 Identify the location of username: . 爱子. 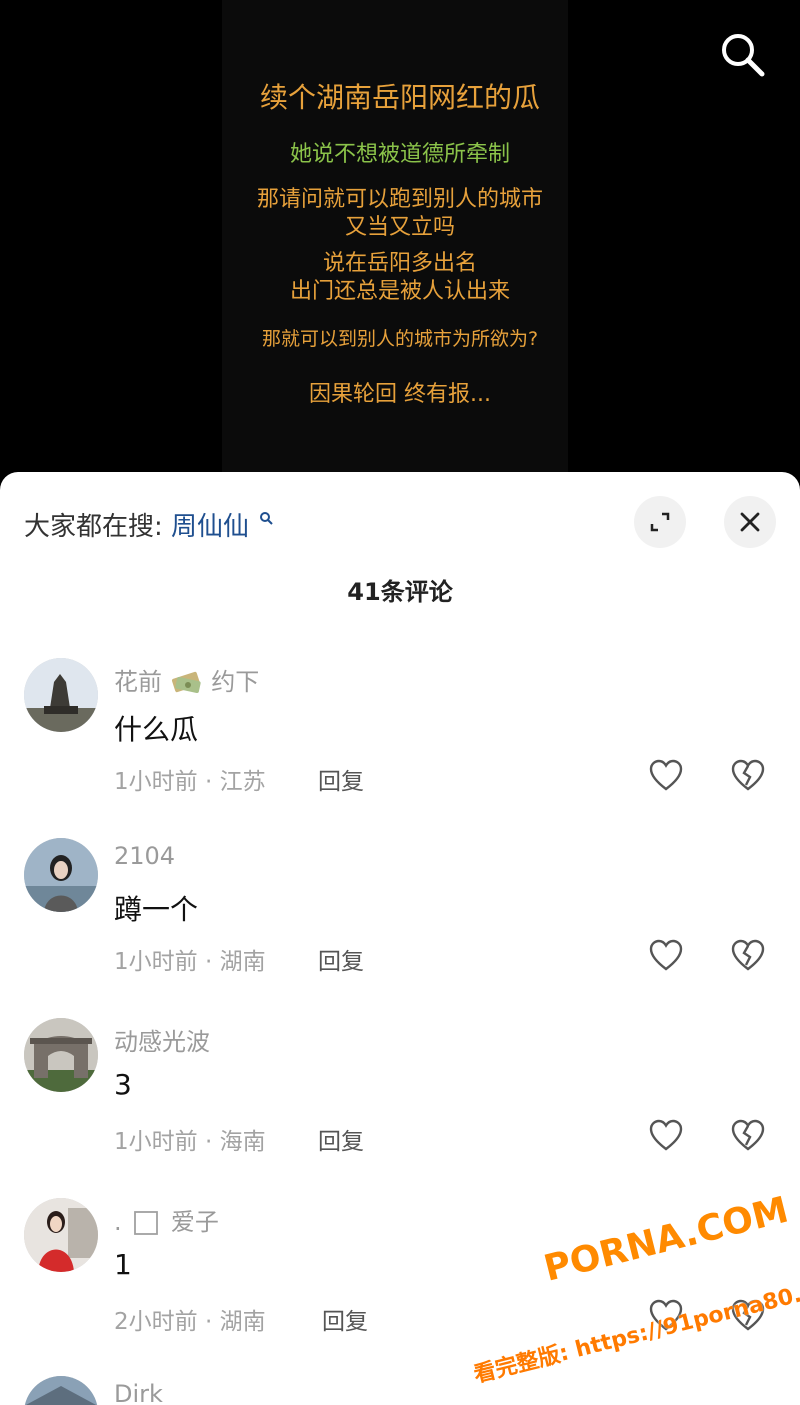
(166, 1220).